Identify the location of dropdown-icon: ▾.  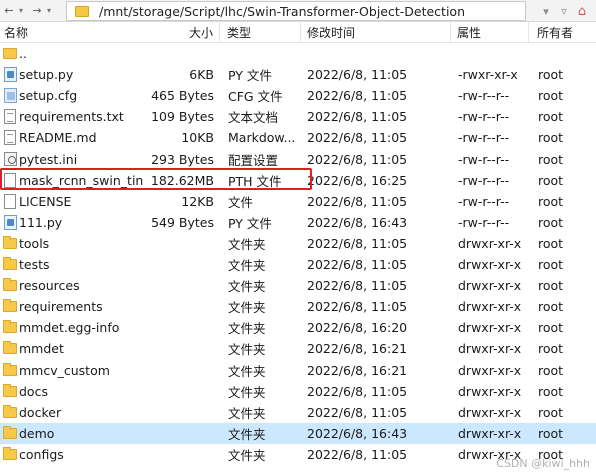
(546, 11).